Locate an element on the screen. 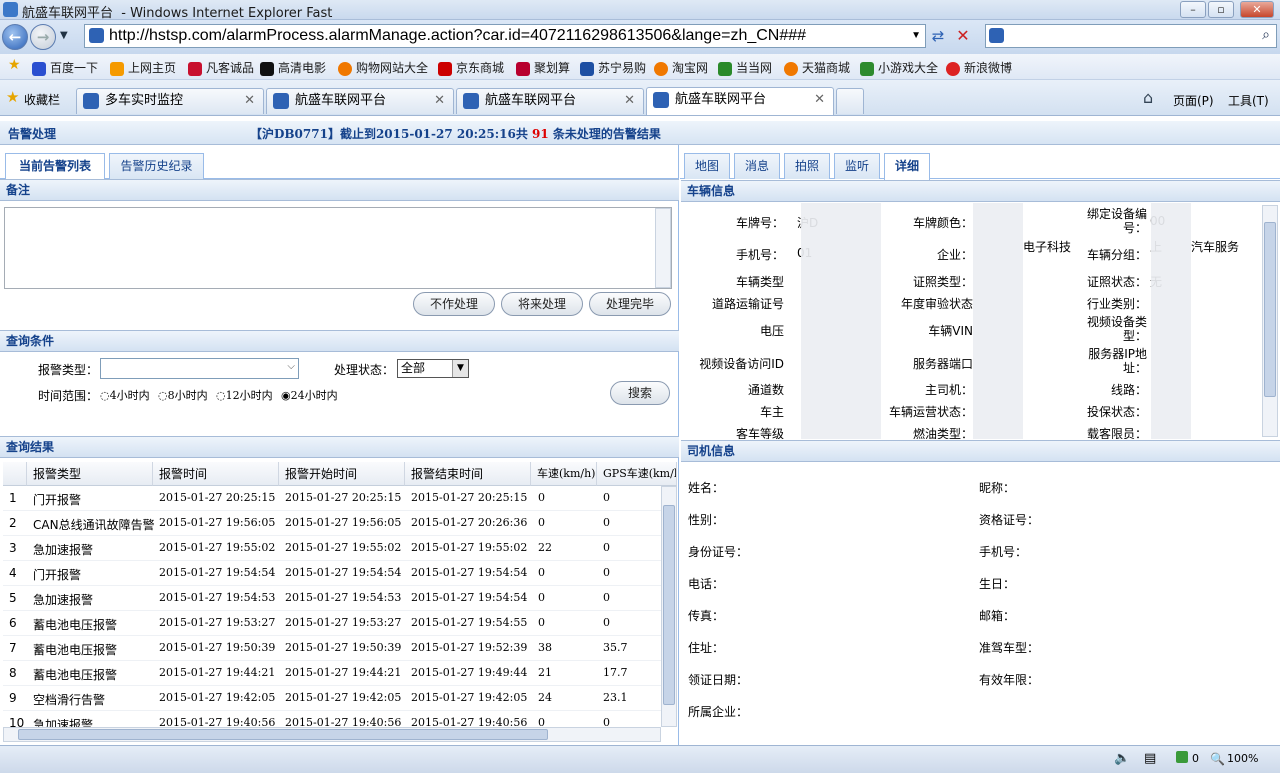 Image resolution: width=1280 pixels, height=773 pixels. ignore-button: 不作处理 is located at coordinates (454, 304).